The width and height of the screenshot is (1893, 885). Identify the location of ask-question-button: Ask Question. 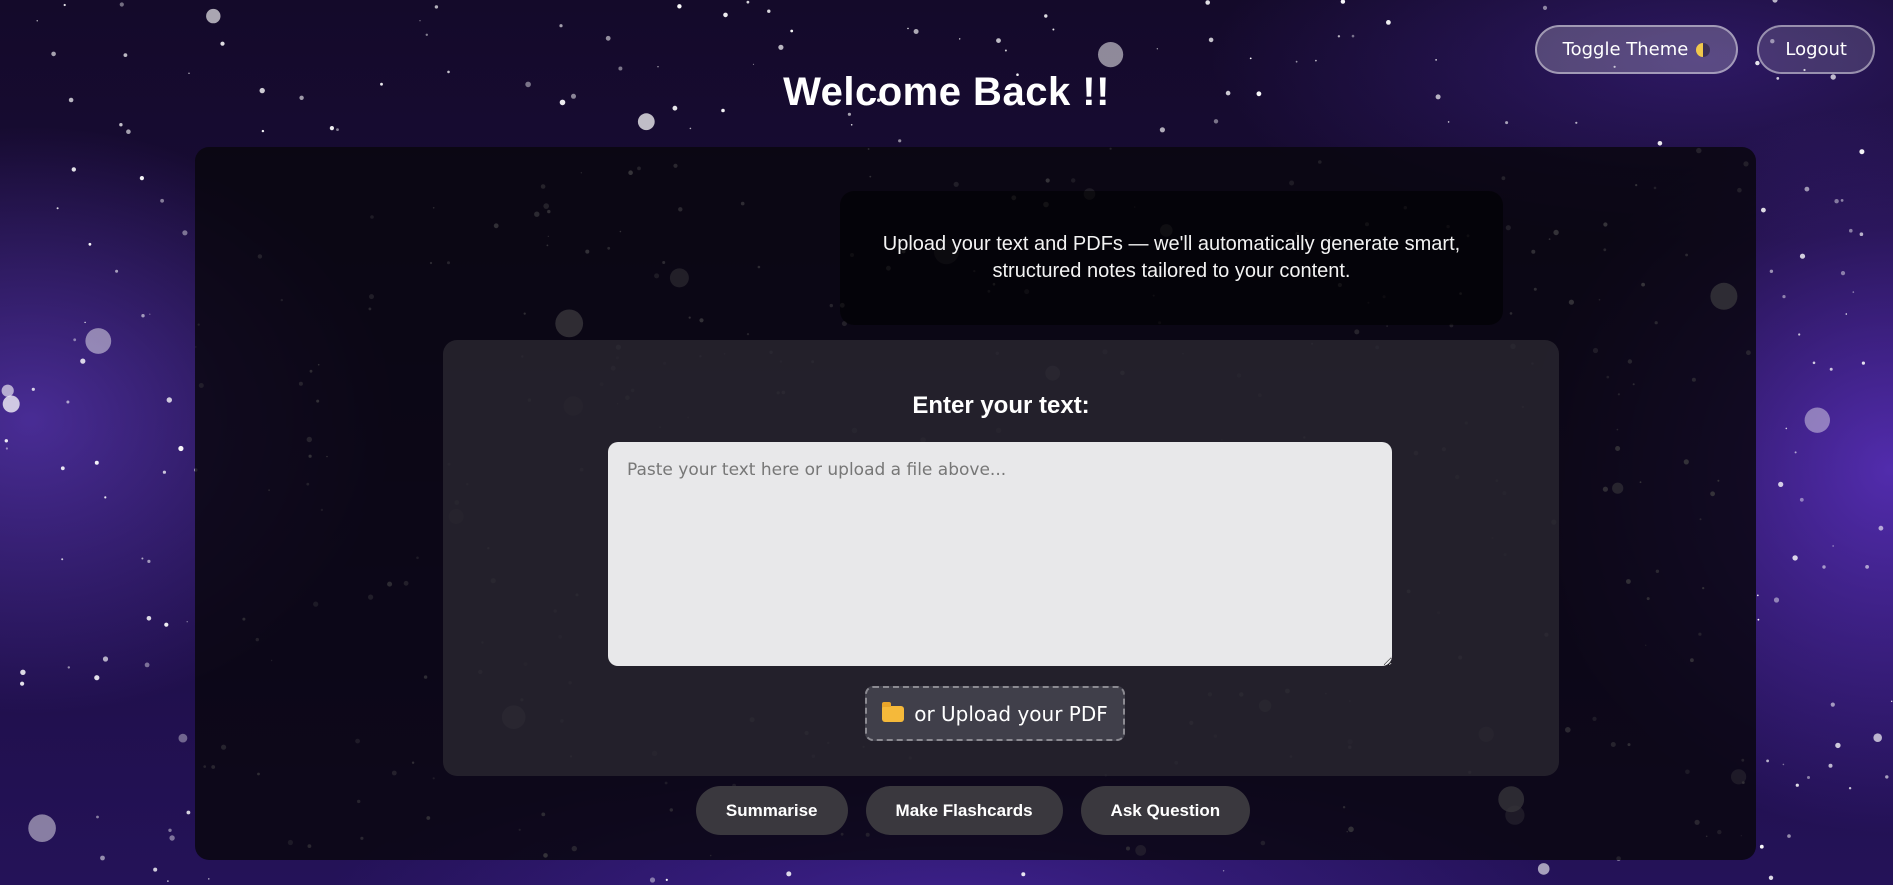
(1165, 810).